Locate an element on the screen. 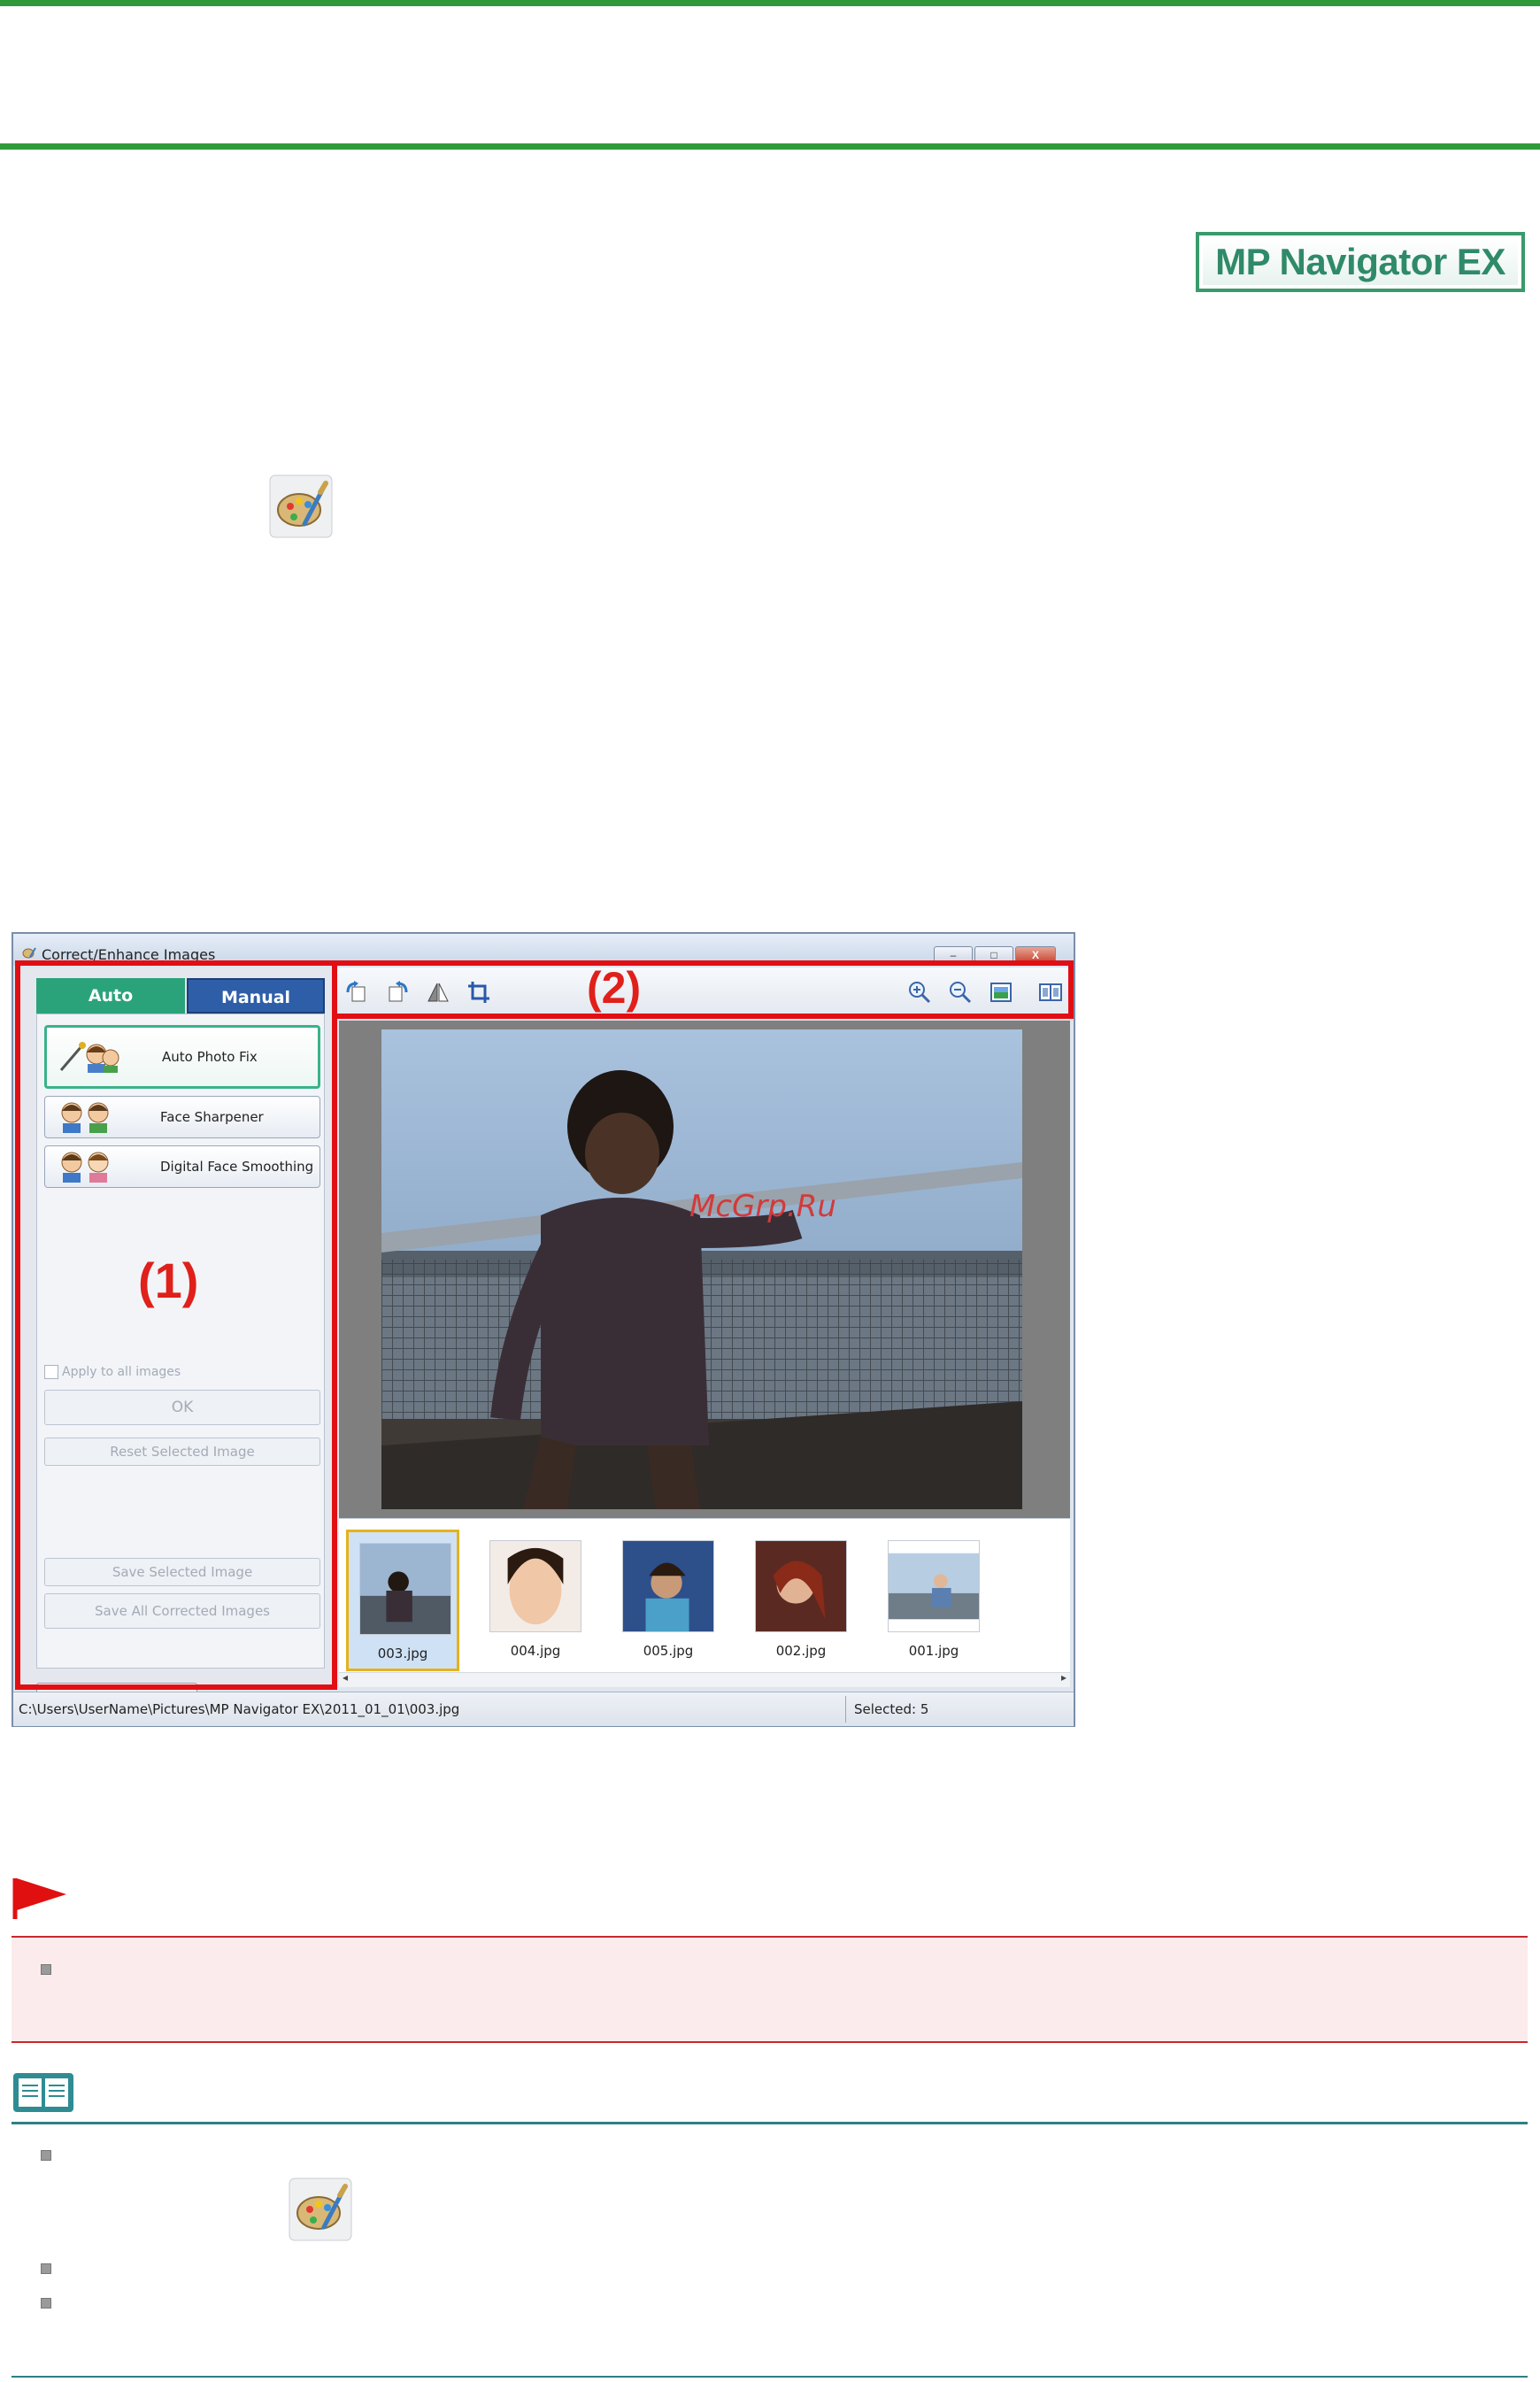  logo-text: MP Navigator EX is located at coordinates (1361, 262).